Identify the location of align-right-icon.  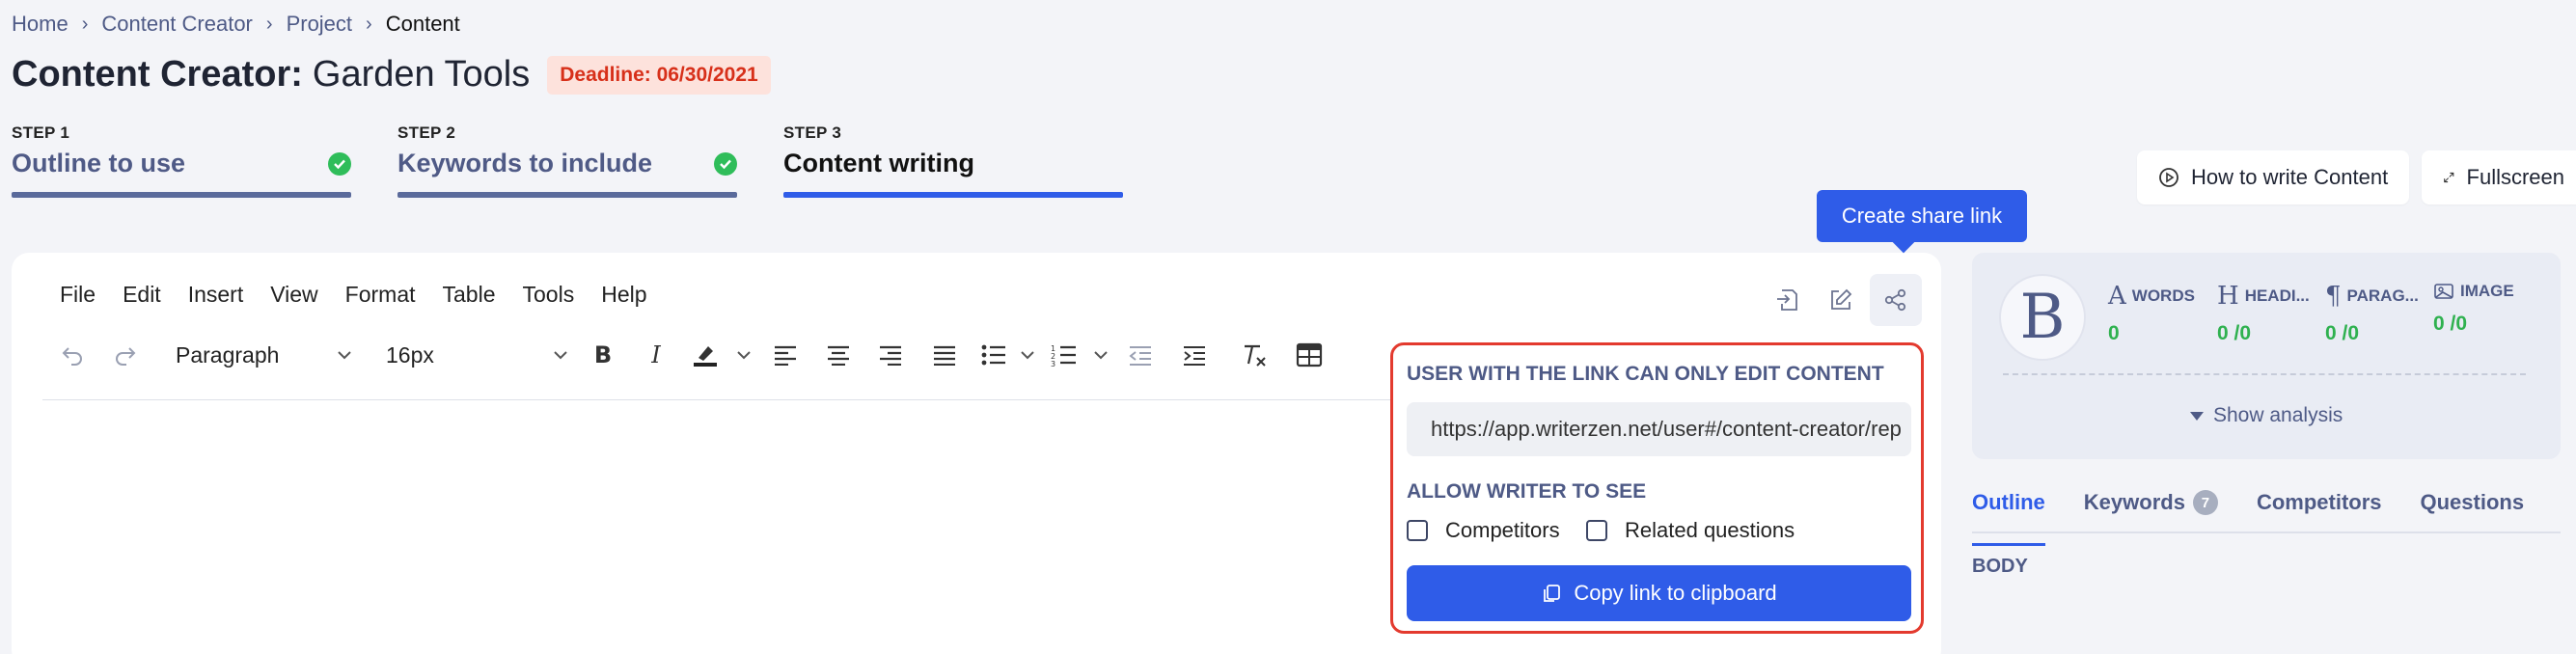
(890, 355).